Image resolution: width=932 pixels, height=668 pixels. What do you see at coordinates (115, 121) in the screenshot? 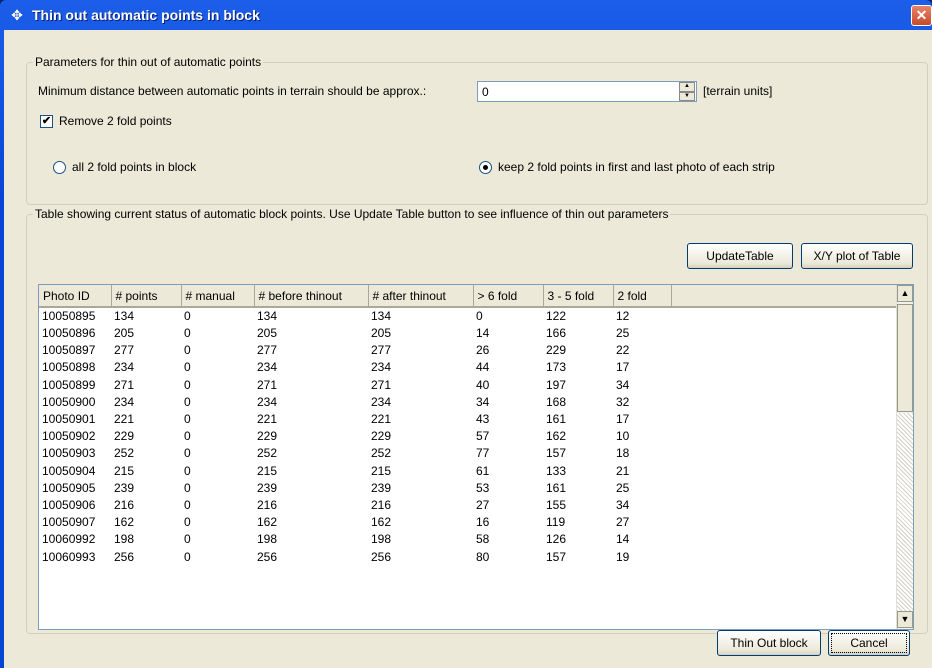
I see `remove-2fold-label: Remove 2 fold points` at bounding box center [115, 121].